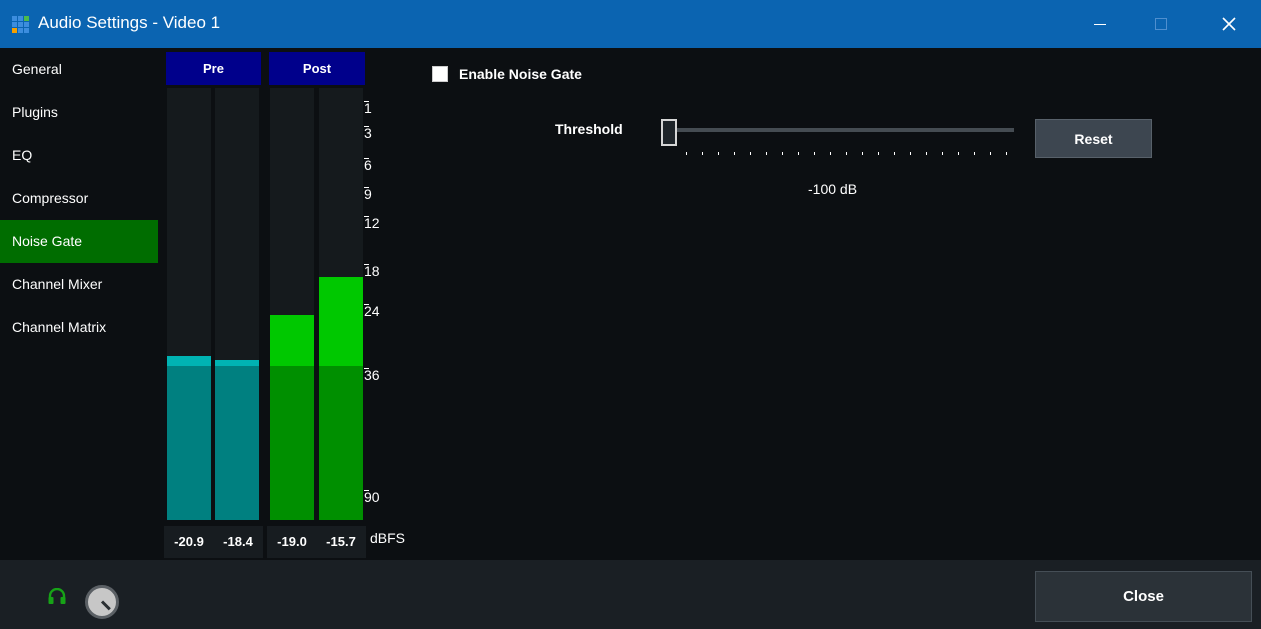 The height and width of the screenshot is (629, 1261). Describe the element at coordinates (79, 241) in the screenshot. I see `sidebar-item-noise-gate: Noise Gate` at that location.